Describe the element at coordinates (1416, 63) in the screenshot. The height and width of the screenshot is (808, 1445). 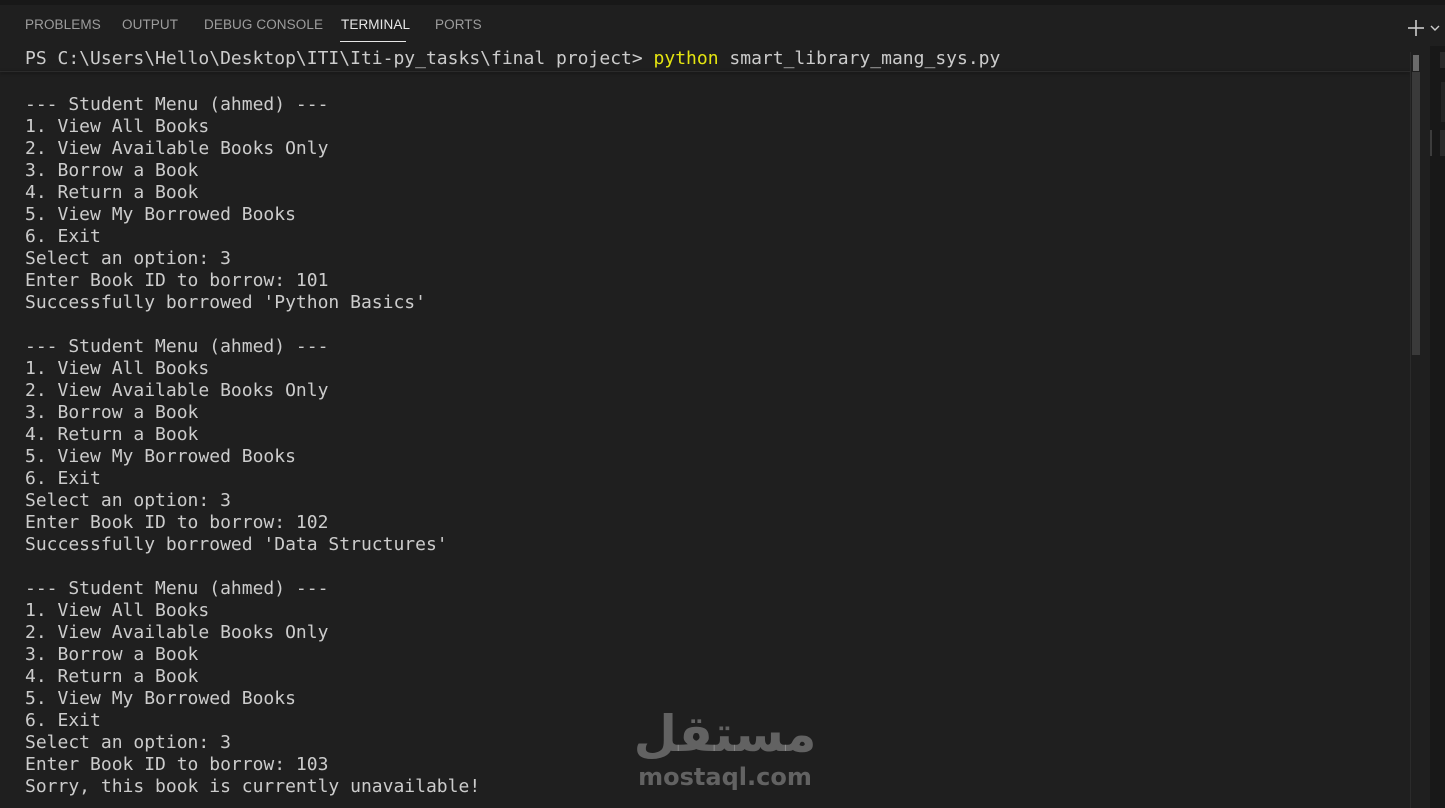
I see `scrollbar-thumb` at that location.